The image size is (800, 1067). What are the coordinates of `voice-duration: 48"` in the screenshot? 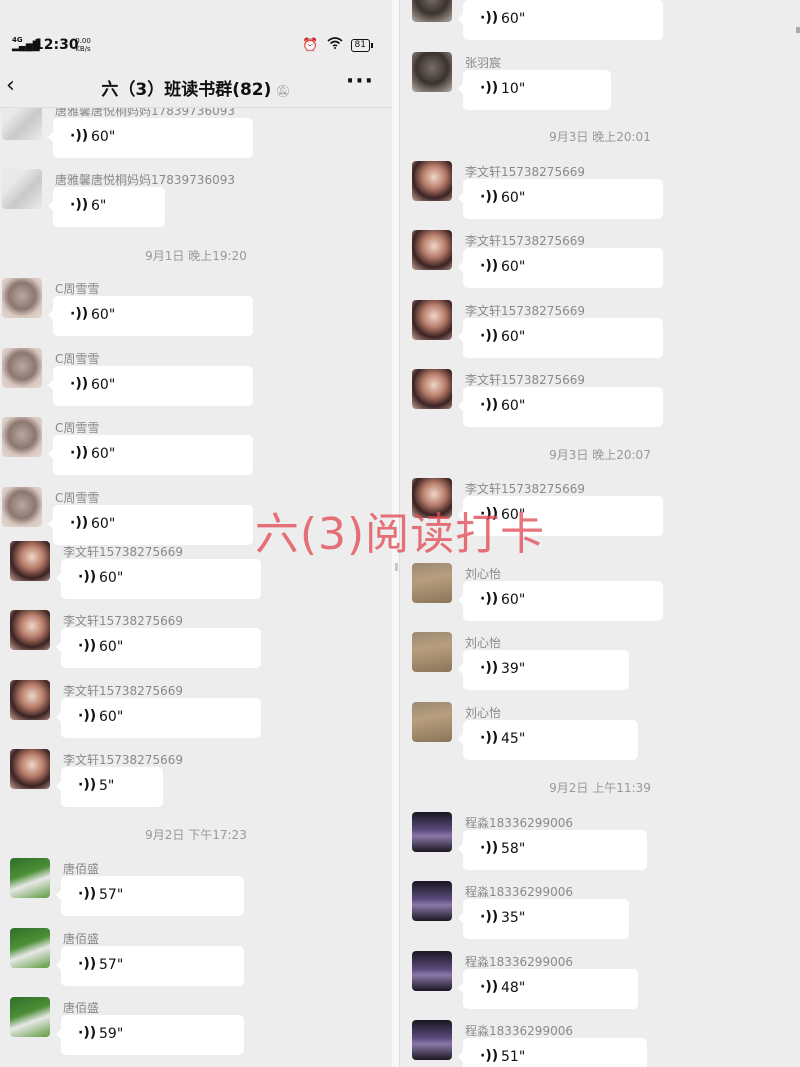 It's located at (513, 988).